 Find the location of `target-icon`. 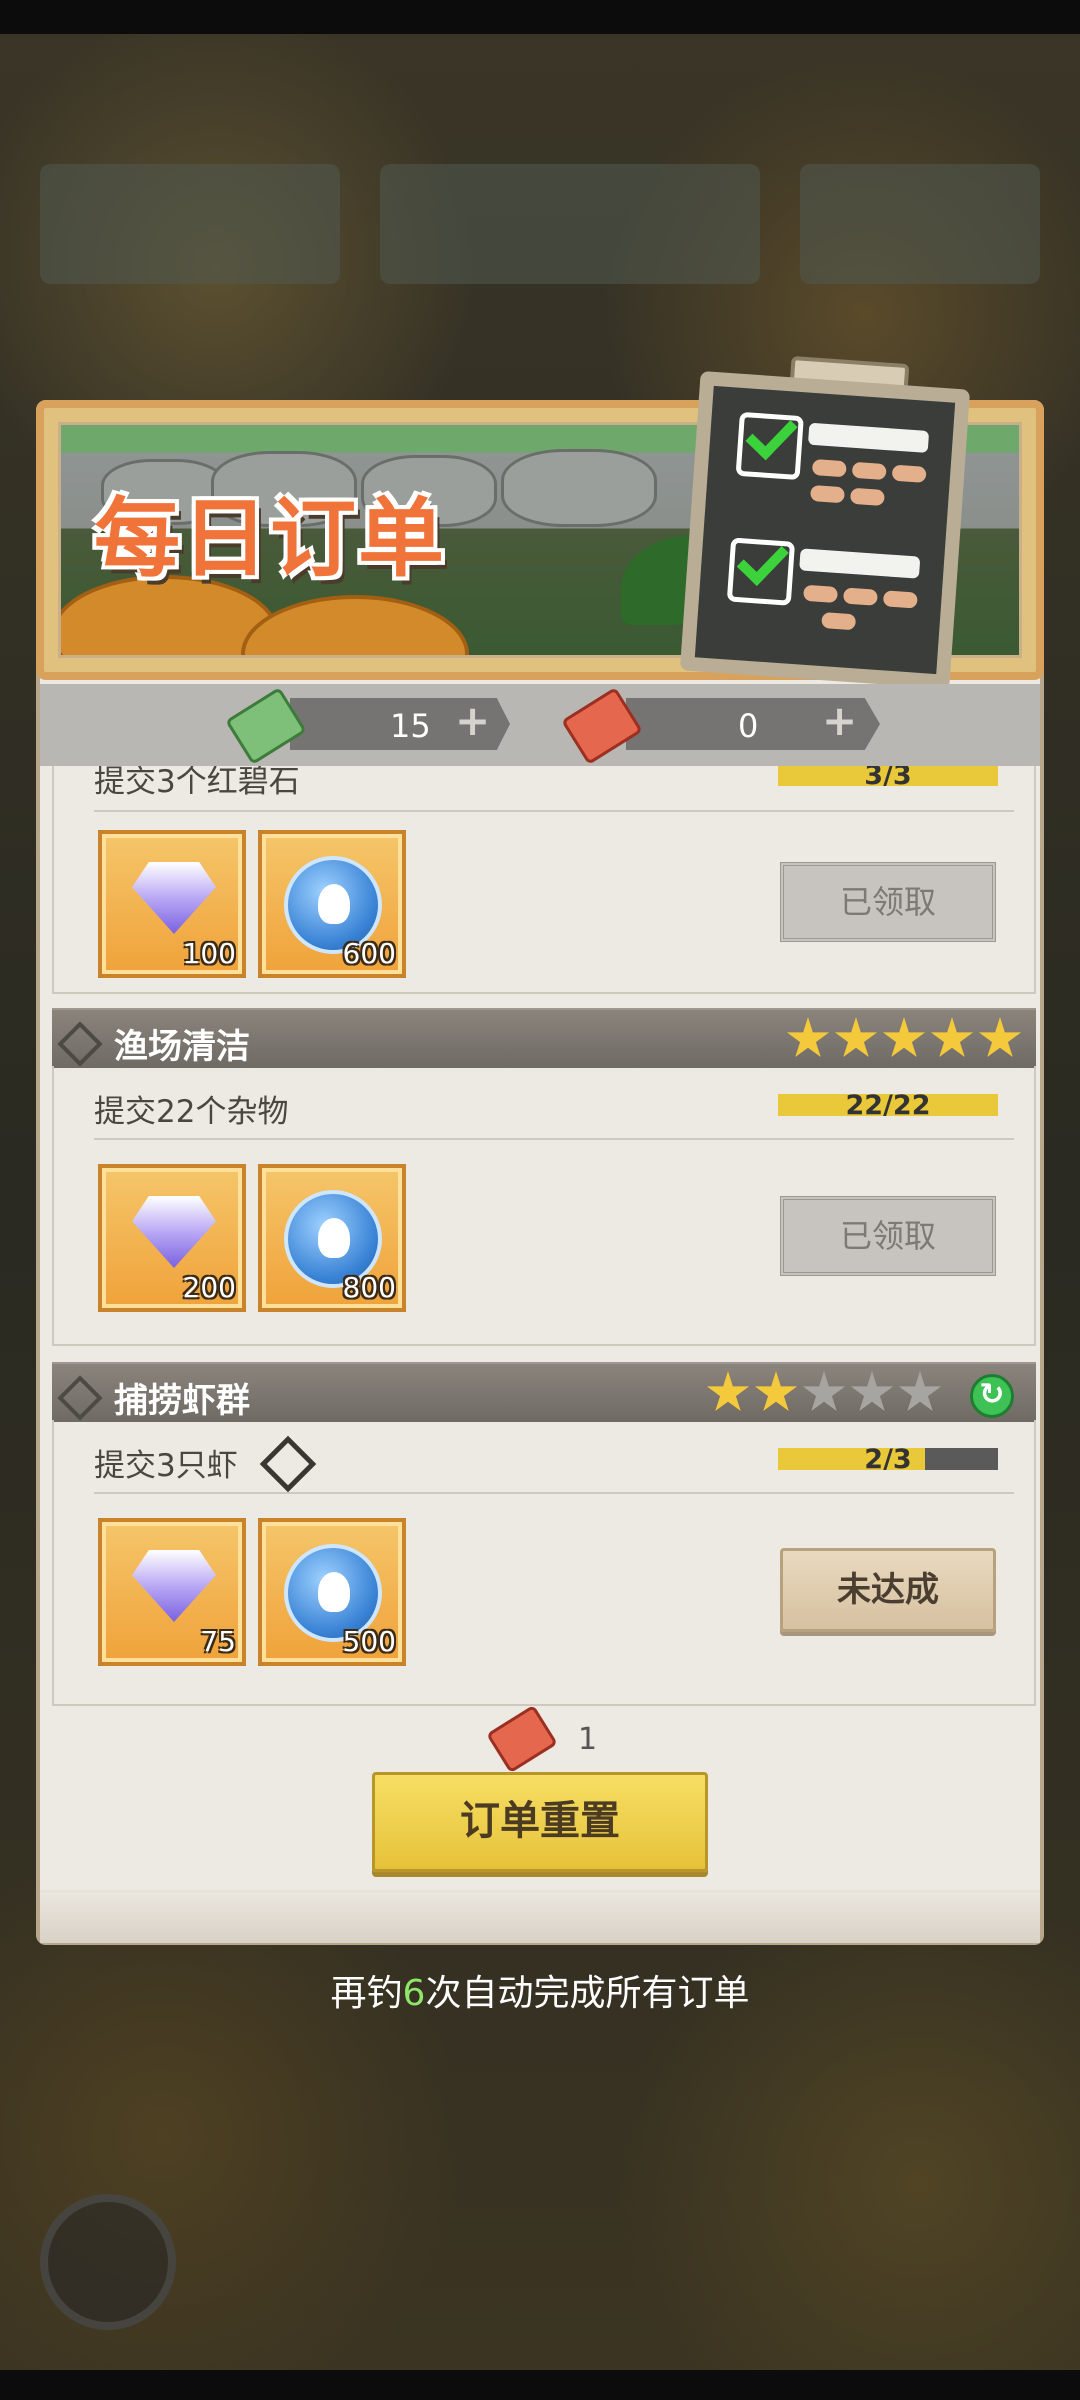

target-icon is located at coordinates (288, 1464).